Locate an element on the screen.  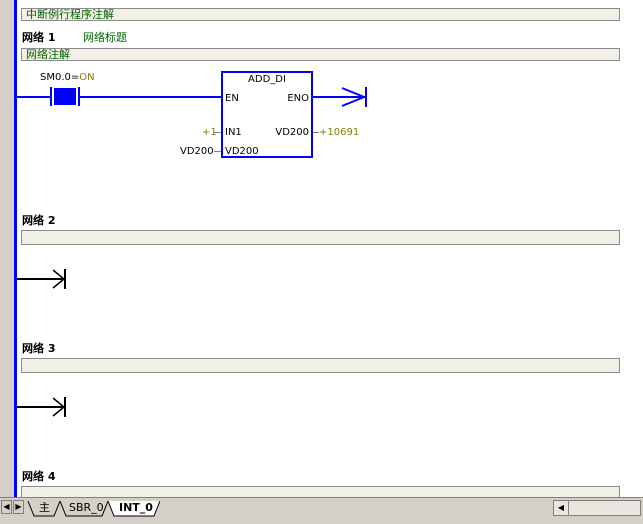
program-comment-text: 中断例行程序注解 is located at coordinates (70, 14).